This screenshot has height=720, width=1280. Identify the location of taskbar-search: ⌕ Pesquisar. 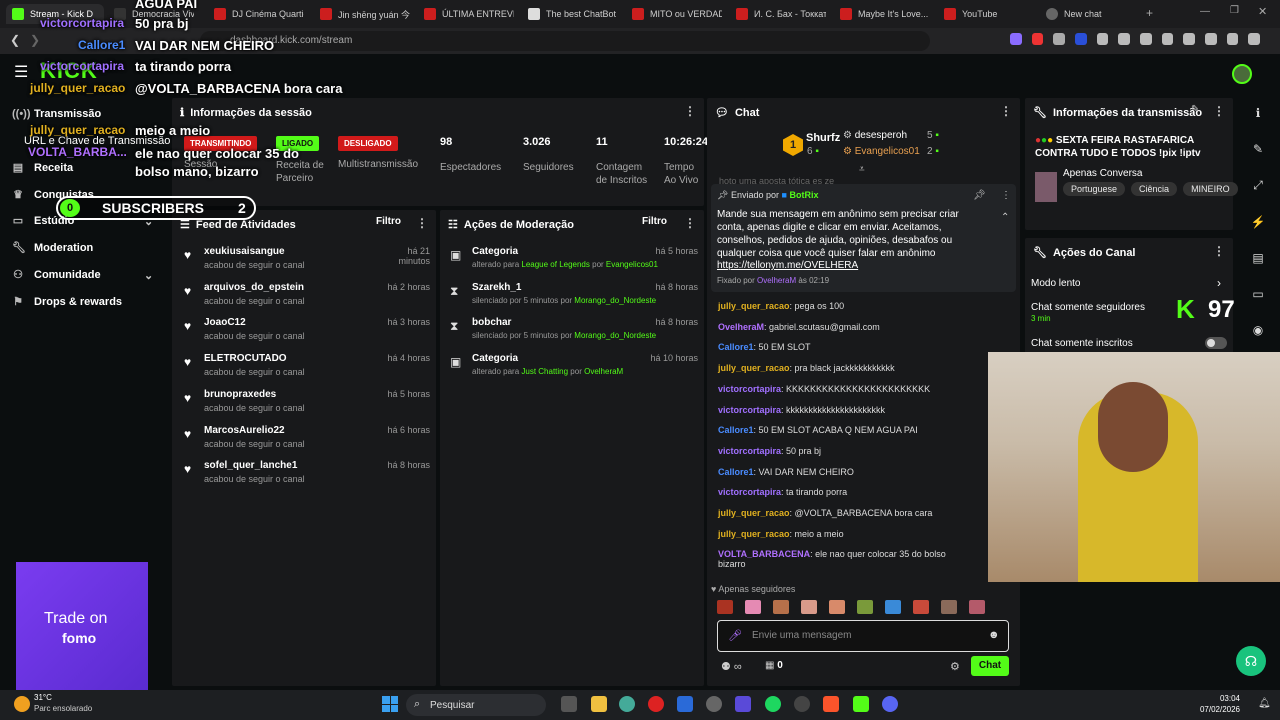
(476, 705).